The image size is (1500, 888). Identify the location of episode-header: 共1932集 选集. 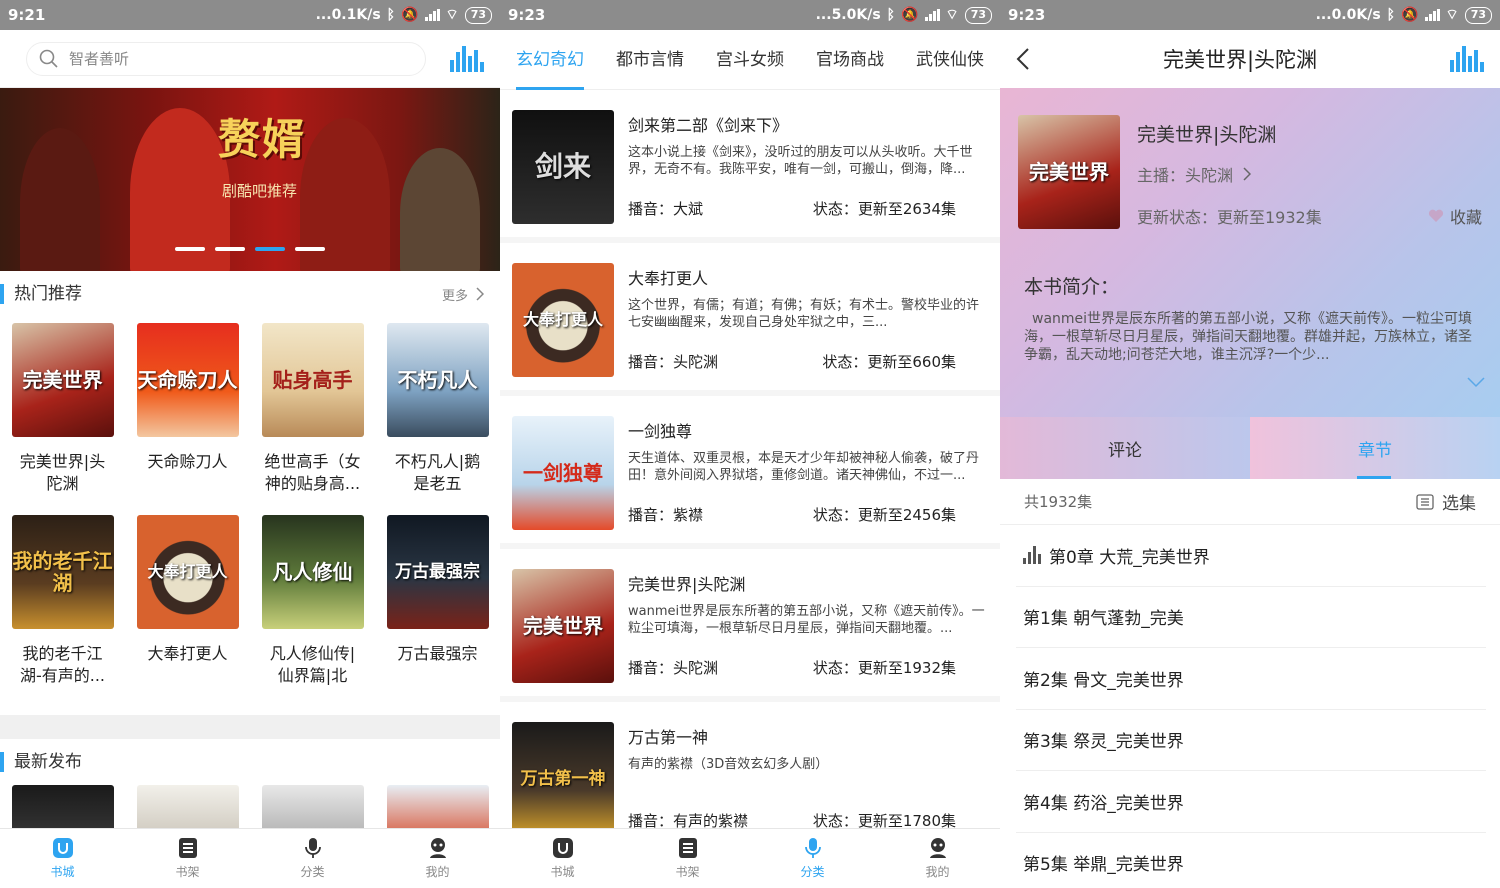
(1250, 502).